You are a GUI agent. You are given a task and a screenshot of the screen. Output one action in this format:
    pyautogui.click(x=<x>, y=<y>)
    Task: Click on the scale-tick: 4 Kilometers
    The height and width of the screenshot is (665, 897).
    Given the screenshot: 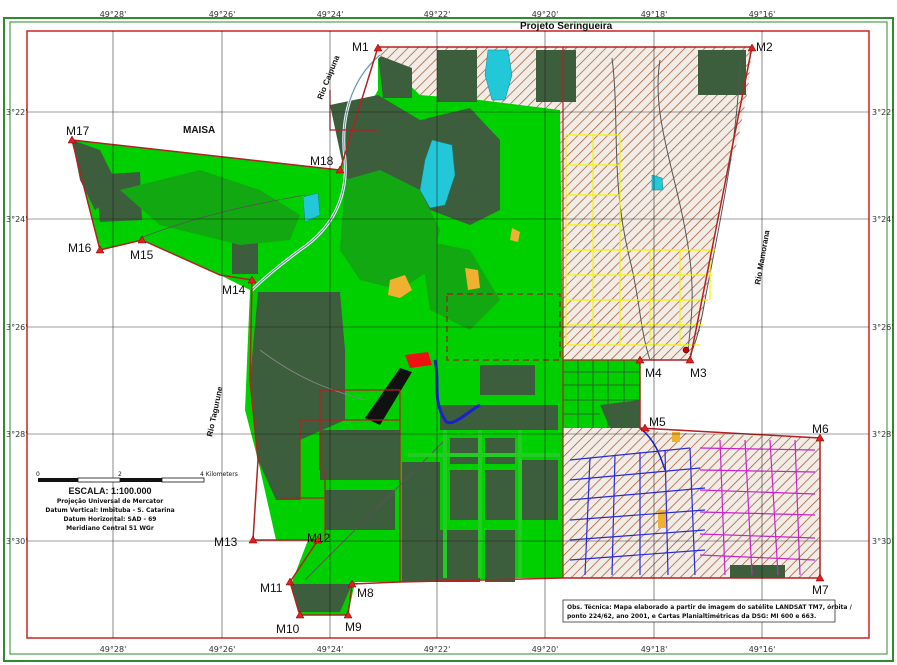 What is the action you would take?
    pyautogui.click(x=219, y=474)
    